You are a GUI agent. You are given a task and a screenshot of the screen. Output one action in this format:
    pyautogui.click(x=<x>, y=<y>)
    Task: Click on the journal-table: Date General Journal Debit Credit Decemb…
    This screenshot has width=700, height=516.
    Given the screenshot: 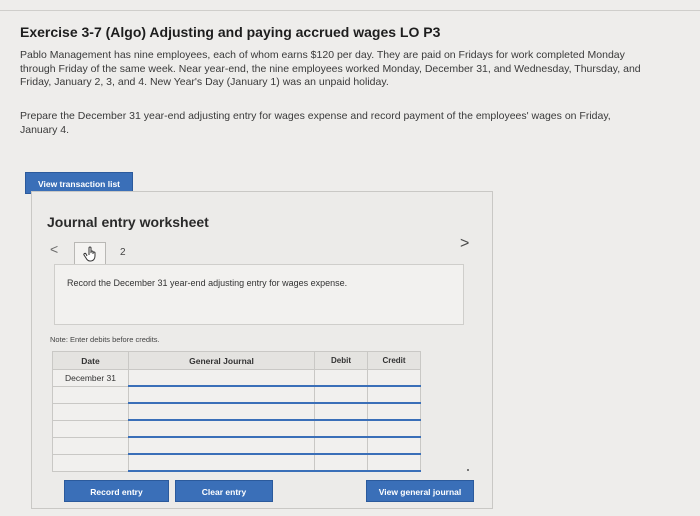 What is the action you would take?
    pyautogui.click(x=236, y=411)
    